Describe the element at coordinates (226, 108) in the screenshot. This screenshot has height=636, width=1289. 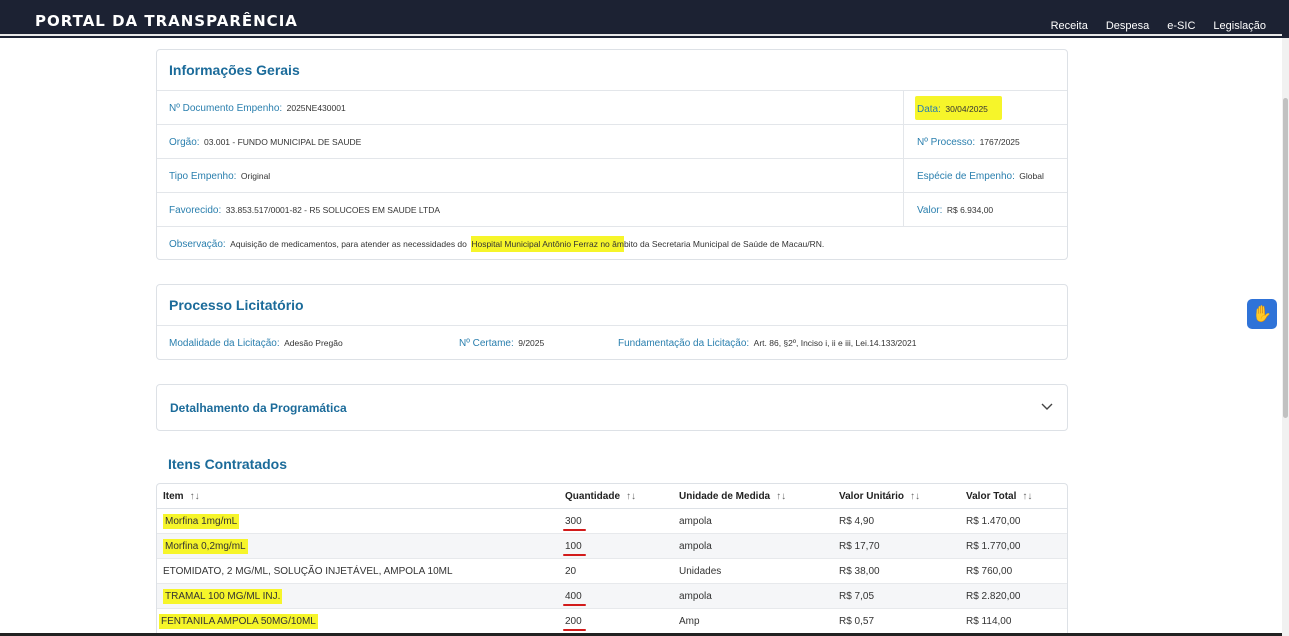
I see `documento-label: Nº Documento Empenho:` at that location.